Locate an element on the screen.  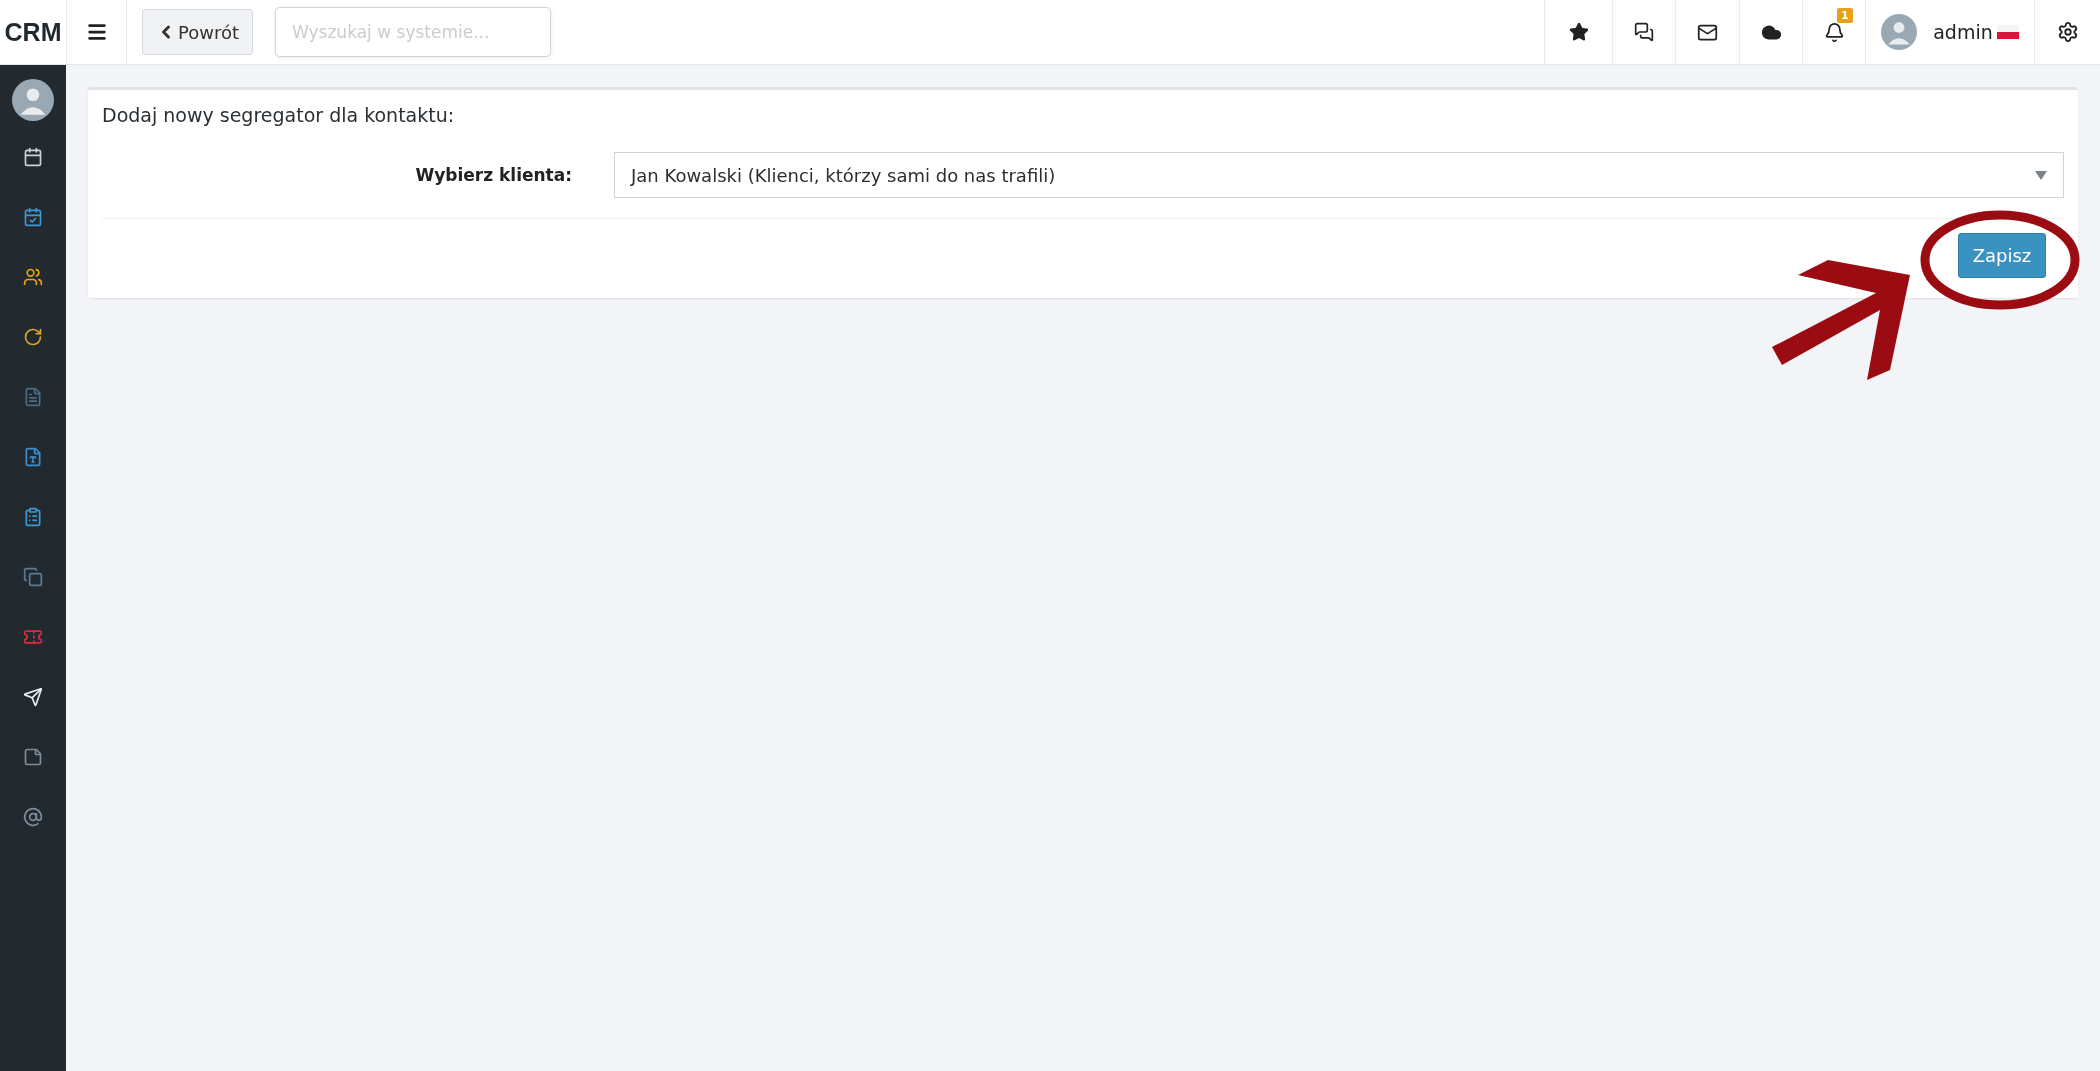
star-icon is located at coordinates (1578, 32).